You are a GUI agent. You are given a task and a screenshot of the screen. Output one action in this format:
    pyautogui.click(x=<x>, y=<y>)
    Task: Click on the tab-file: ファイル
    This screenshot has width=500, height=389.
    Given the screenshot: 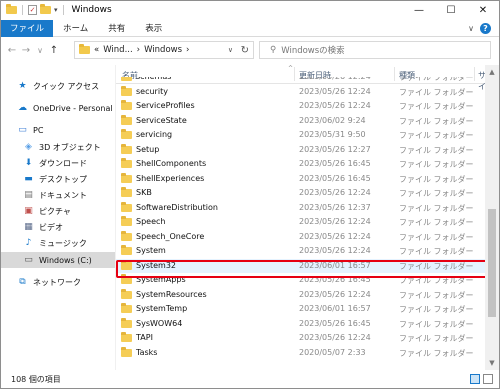 What is the action you would take?
    pyautogui.click(x=27, y=28)
    